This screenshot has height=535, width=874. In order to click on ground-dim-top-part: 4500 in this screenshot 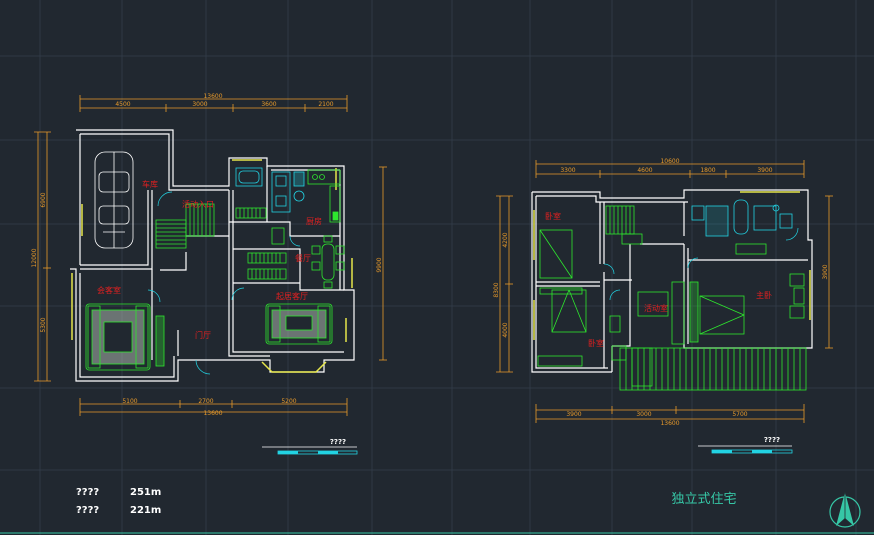, I will do `click(122, 104)`.